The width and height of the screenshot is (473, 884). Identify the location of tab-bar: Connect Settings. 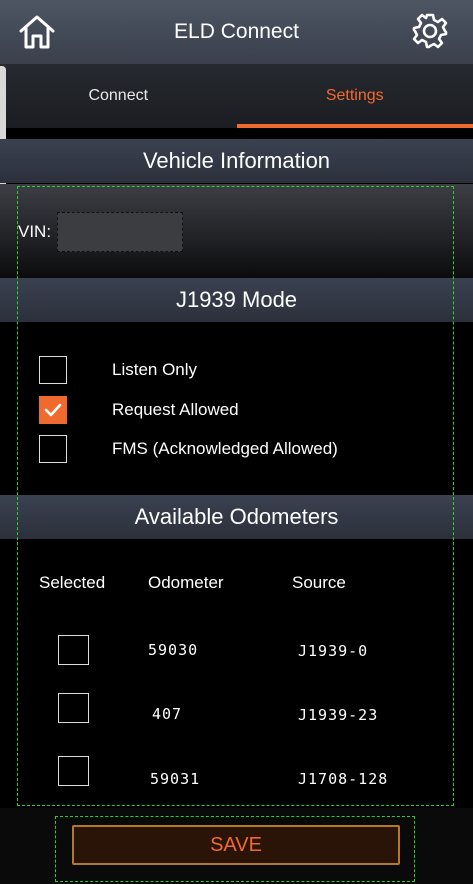
(236, 96).